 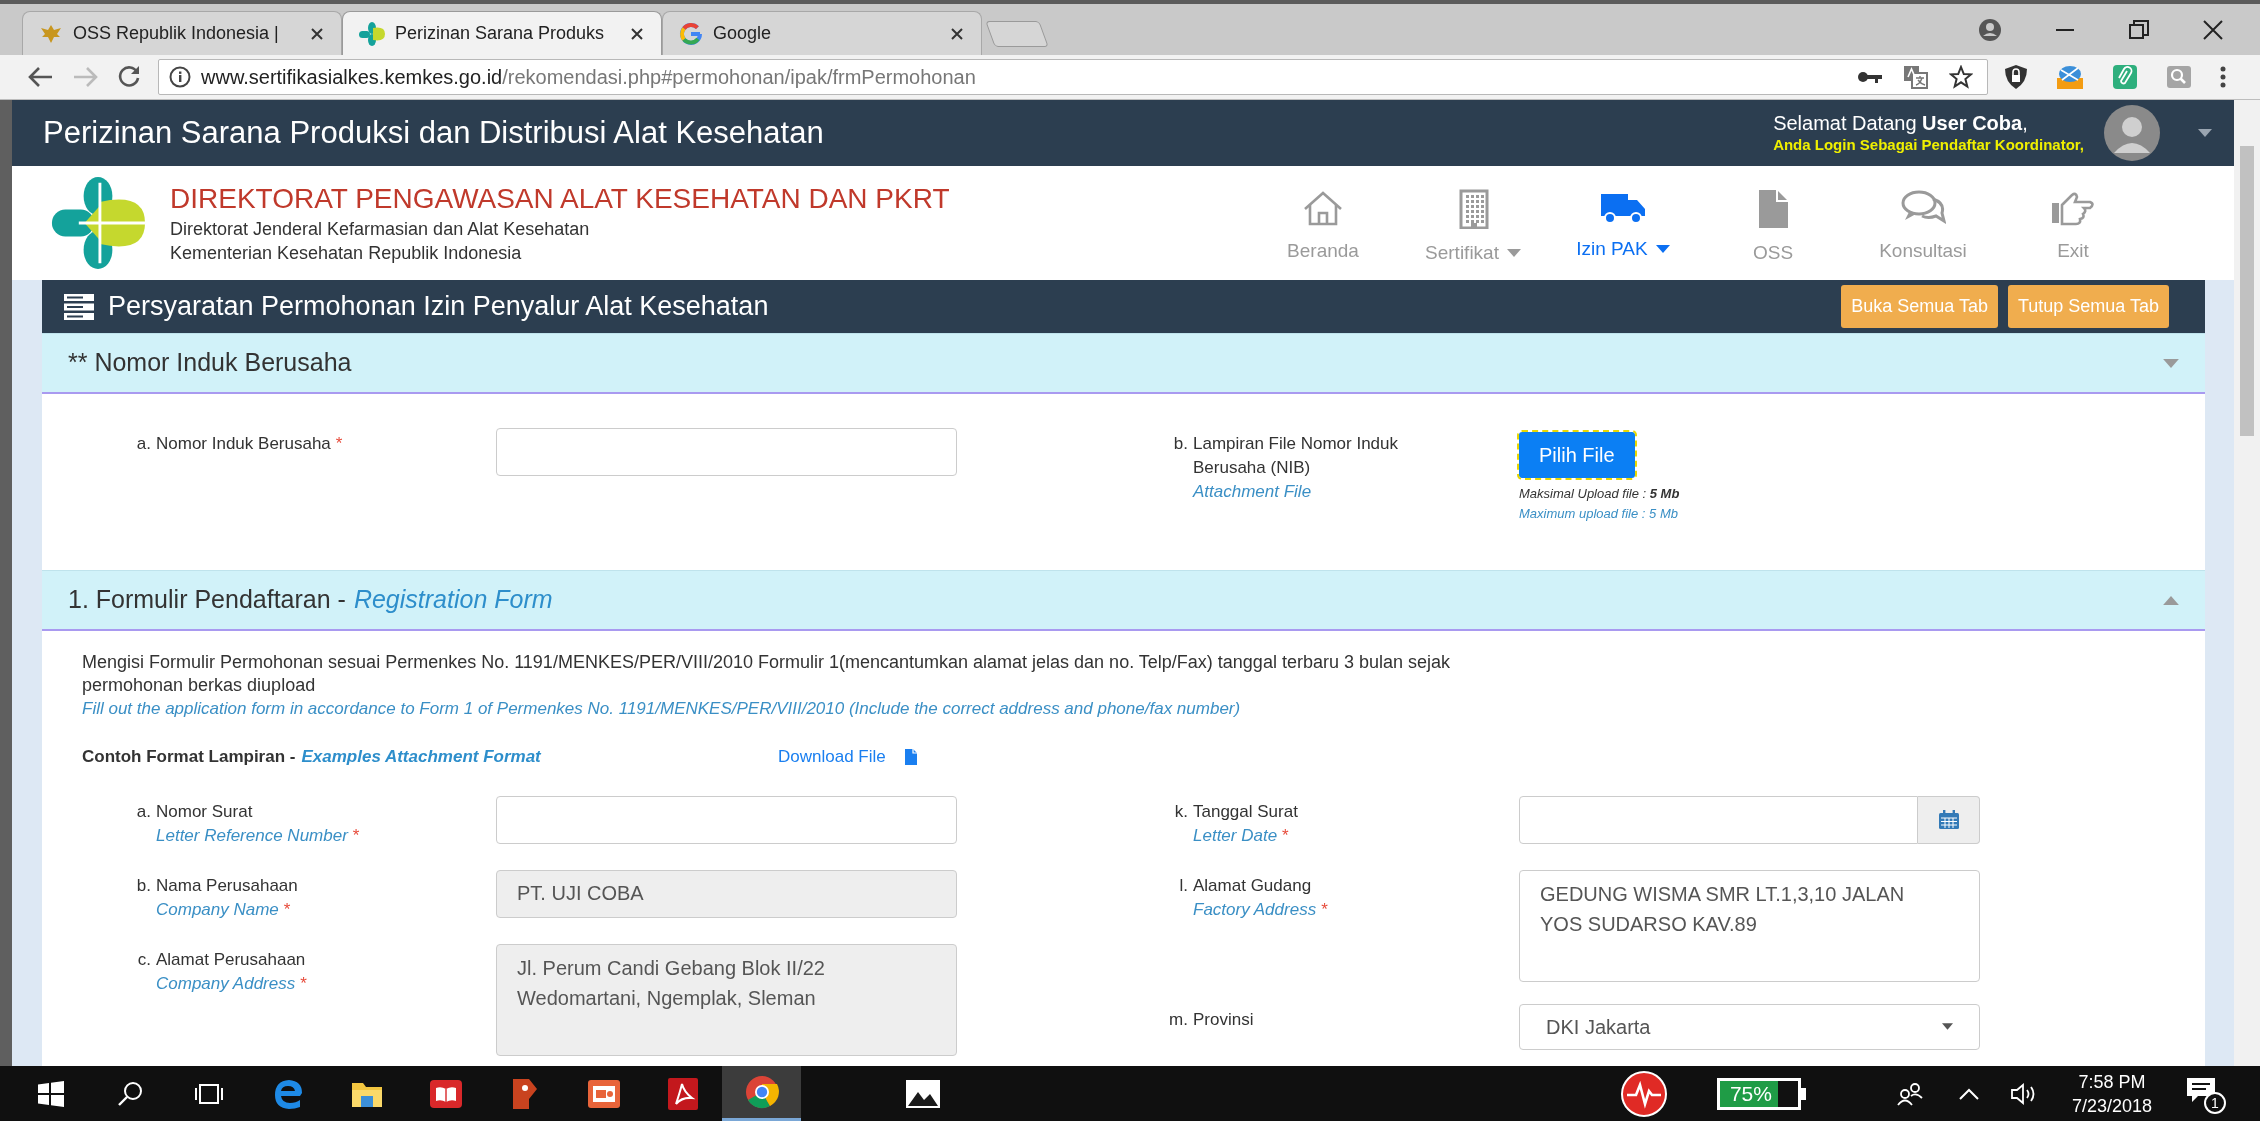 I want to click on pulse-icon, so click(x=1643, y=1093).